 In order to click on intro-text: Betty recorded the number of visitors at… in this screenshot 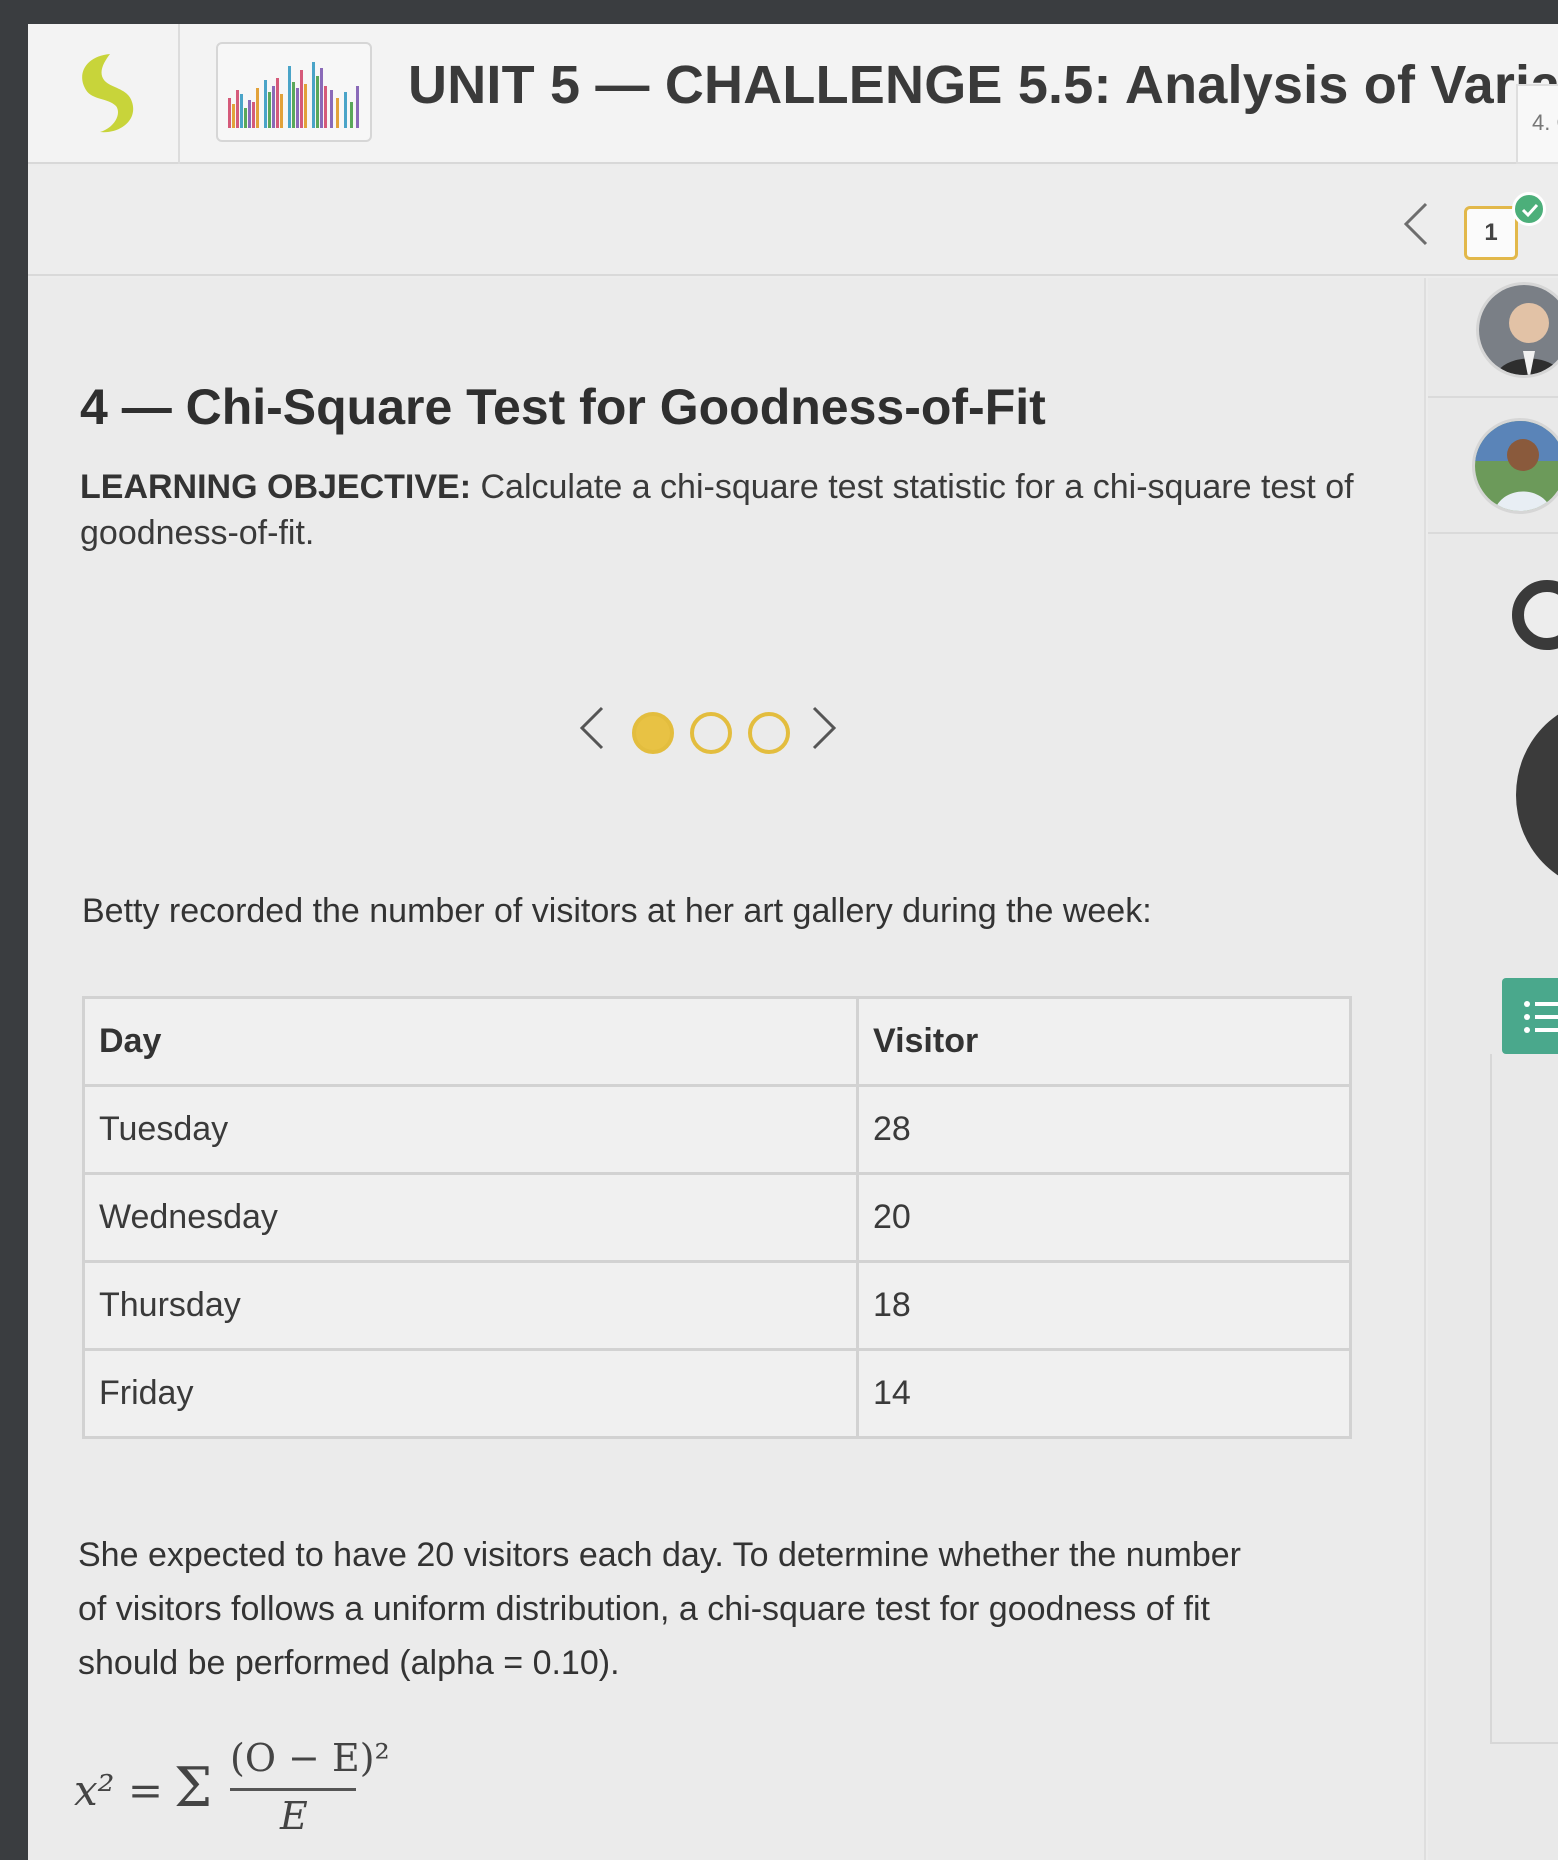, I will do `click(617, 911)`.